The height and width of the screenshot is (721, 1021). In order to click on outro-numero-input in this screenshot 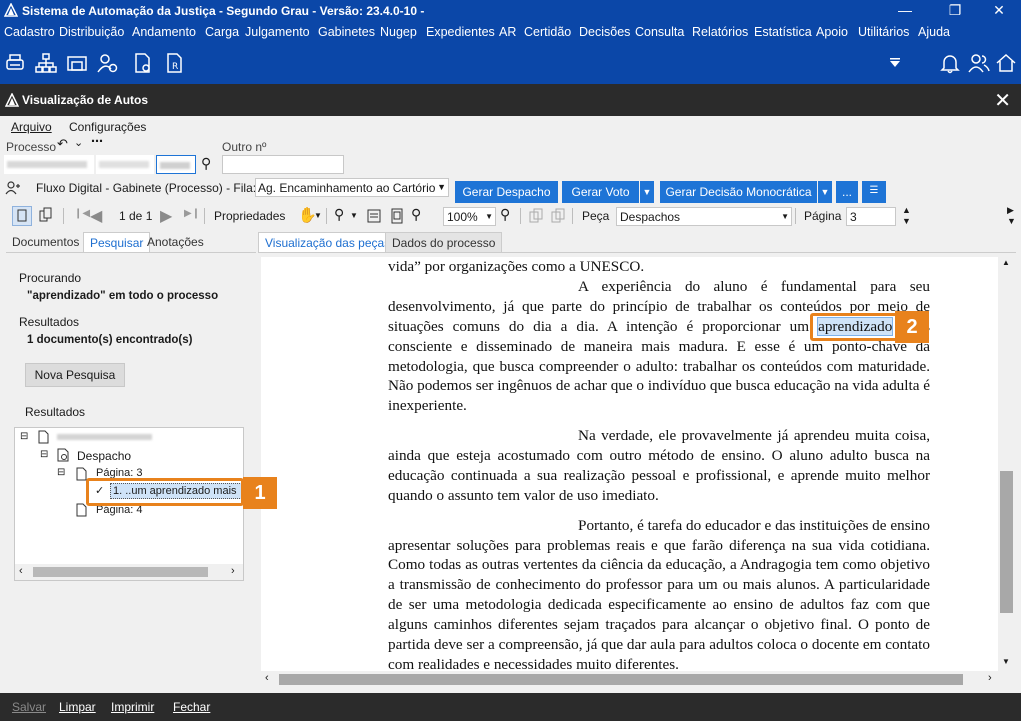, I will do `click(283, 164)`.